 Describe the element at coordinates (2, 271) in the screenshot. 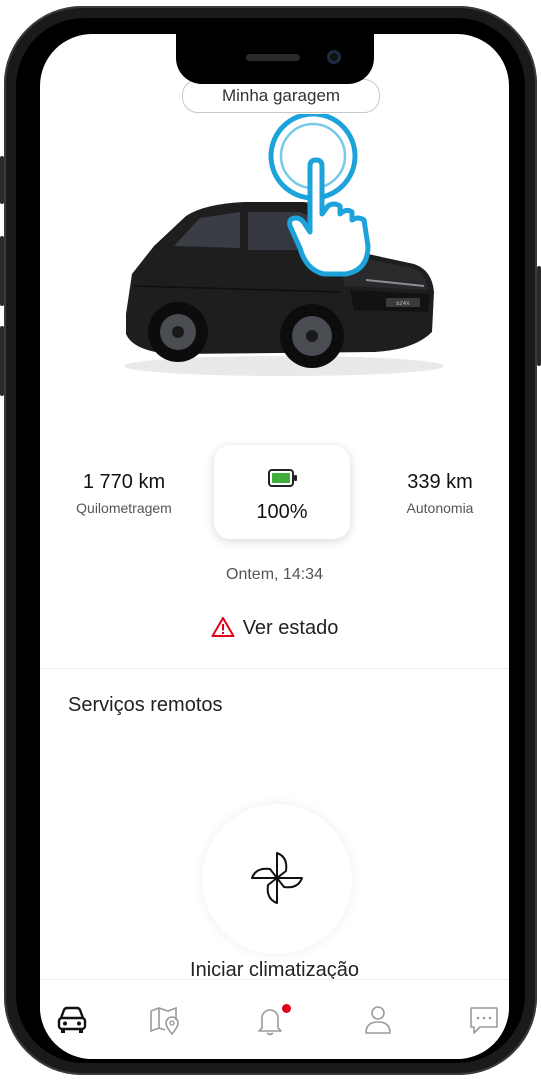

I see `volume-up-button` at that location.